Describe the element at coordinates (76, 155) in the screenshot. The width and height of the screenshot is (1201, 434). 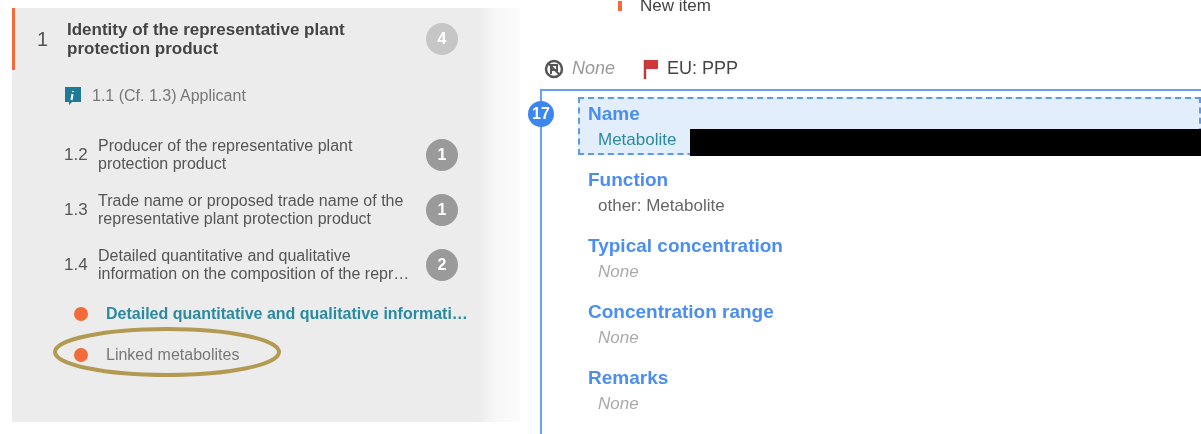
I see `section-number: 1.2` at that location.